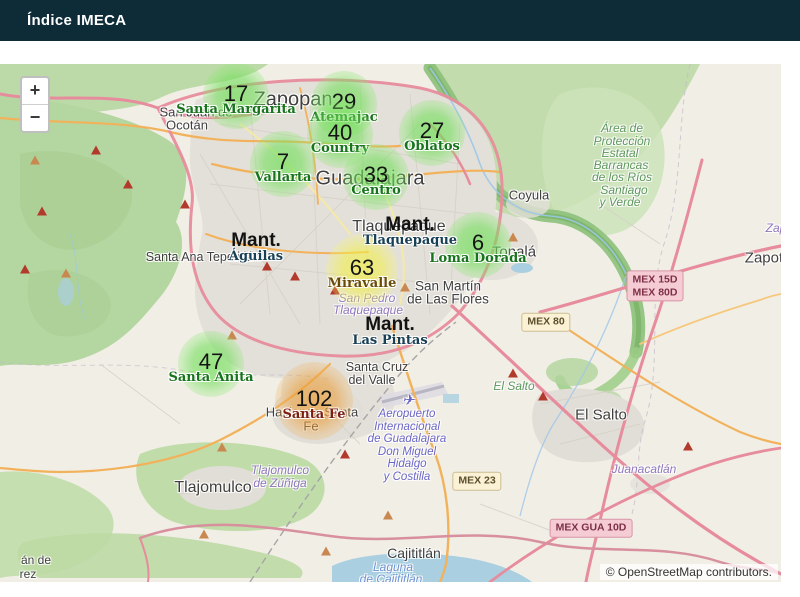 Image resolution: width=800 pixels, height=597 pixels. What do you see at coordinates (283, 177) in the screenshot?
I see `station-label: Vallarta` at bounding box center [283, 177].